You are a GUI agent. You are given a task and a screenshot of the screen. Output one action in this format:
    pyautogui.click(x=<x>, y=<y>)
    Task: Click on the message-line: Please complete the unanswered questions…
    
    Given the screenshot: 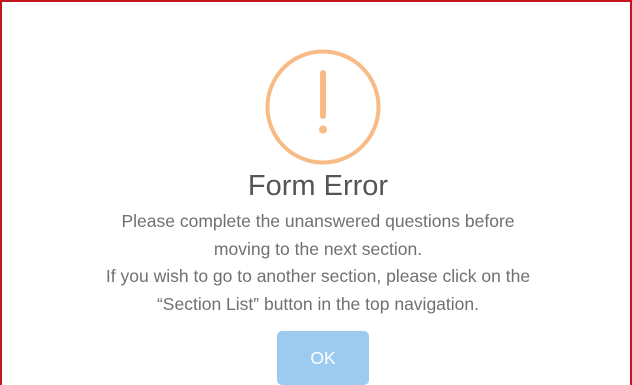 What is the action you would take?
    pyautogui.click(x=318, y=221)
    